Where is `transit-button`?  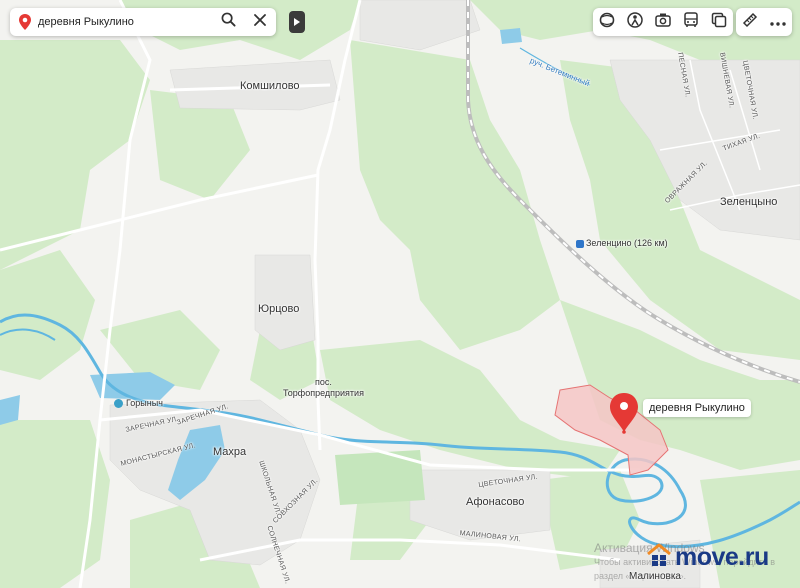
transit-button is located at coordinates (691, 22).